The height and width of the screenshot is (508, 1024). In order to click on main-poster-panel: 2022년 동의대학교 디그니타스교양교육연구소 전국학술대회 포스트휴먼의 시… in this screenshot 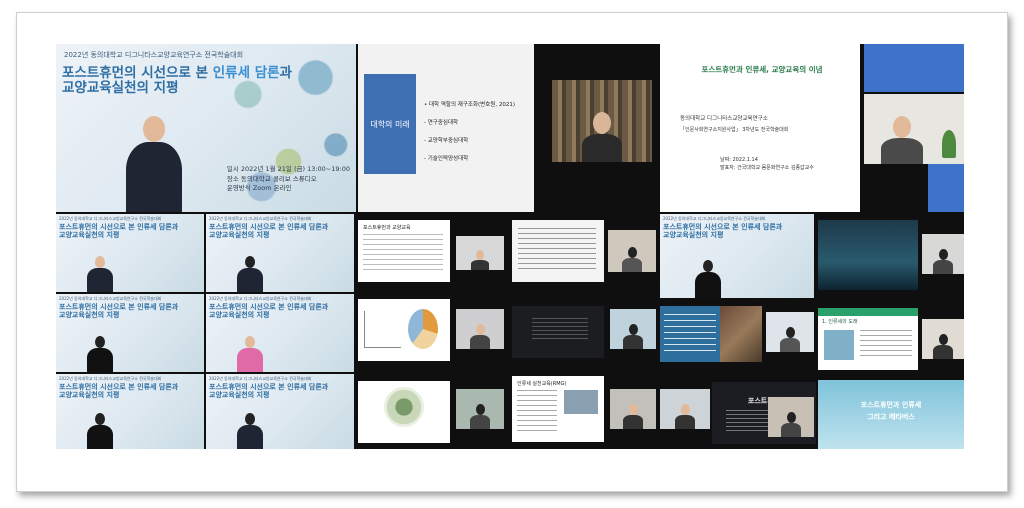, I will do `click(206, 128)`.